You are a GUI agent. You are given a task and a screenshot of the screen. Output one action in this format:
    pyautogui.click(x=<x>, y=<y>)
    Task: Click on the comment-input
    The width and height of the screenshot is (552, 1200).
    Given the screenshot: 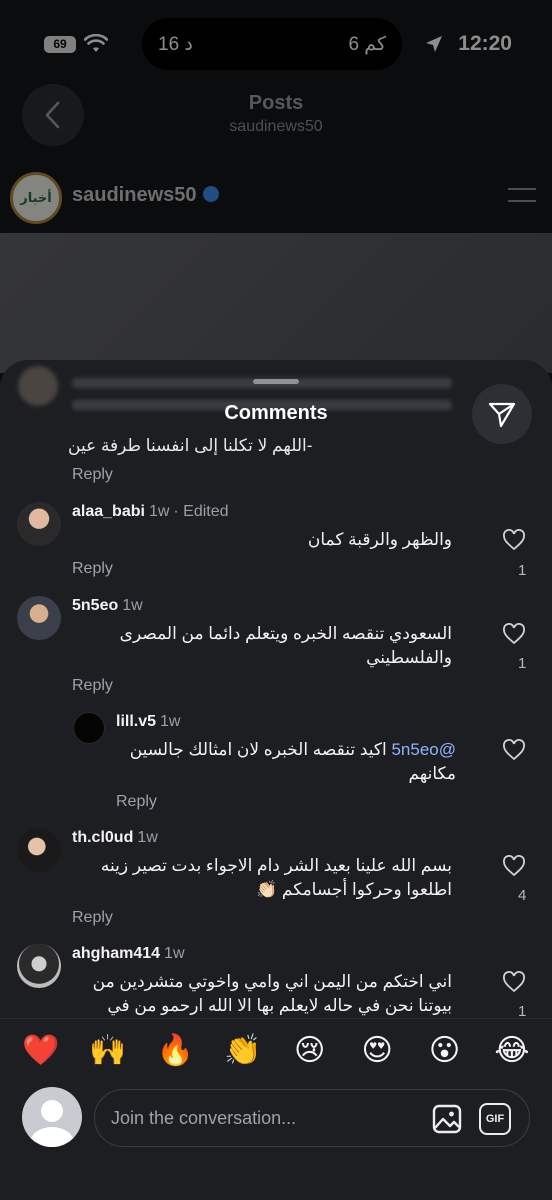 What is the action you would take?
    pyautogui.click(x=261, y=1118)
    